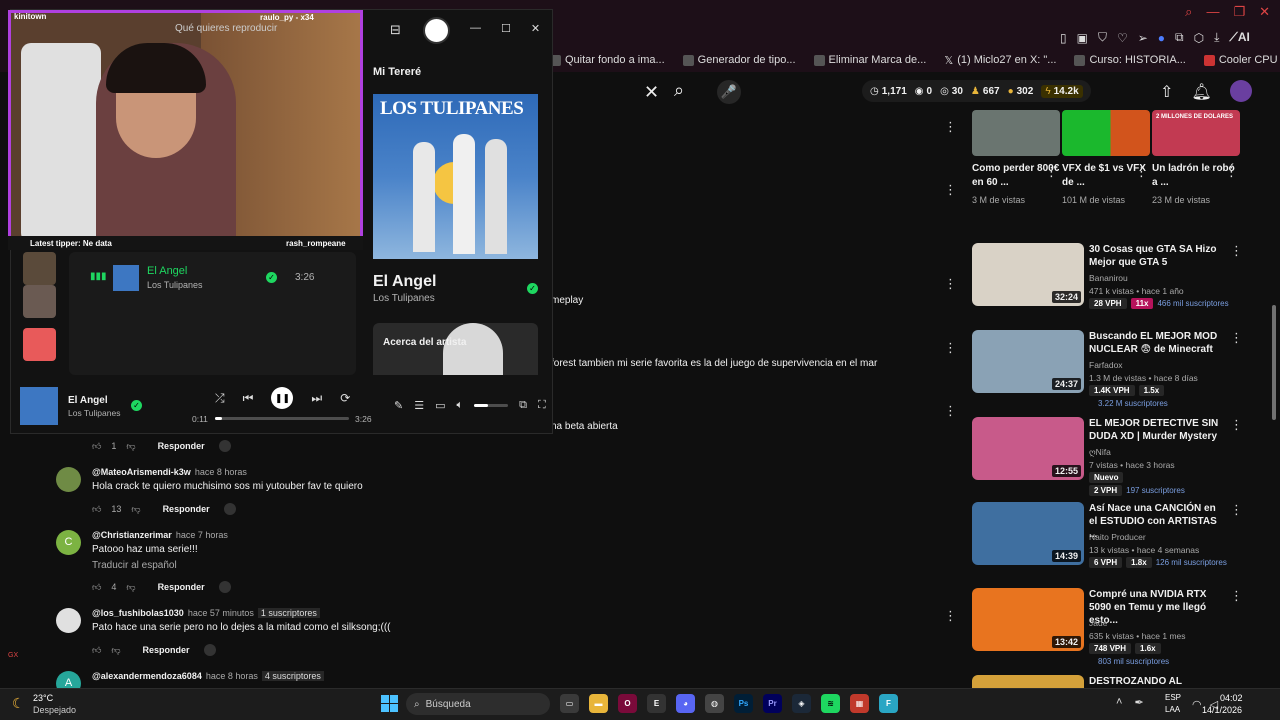  What do you see at coordinates (542, 405) in the screenshot?
I see `fullscreen-icon: ⛶` at bounding box center [542, 405].